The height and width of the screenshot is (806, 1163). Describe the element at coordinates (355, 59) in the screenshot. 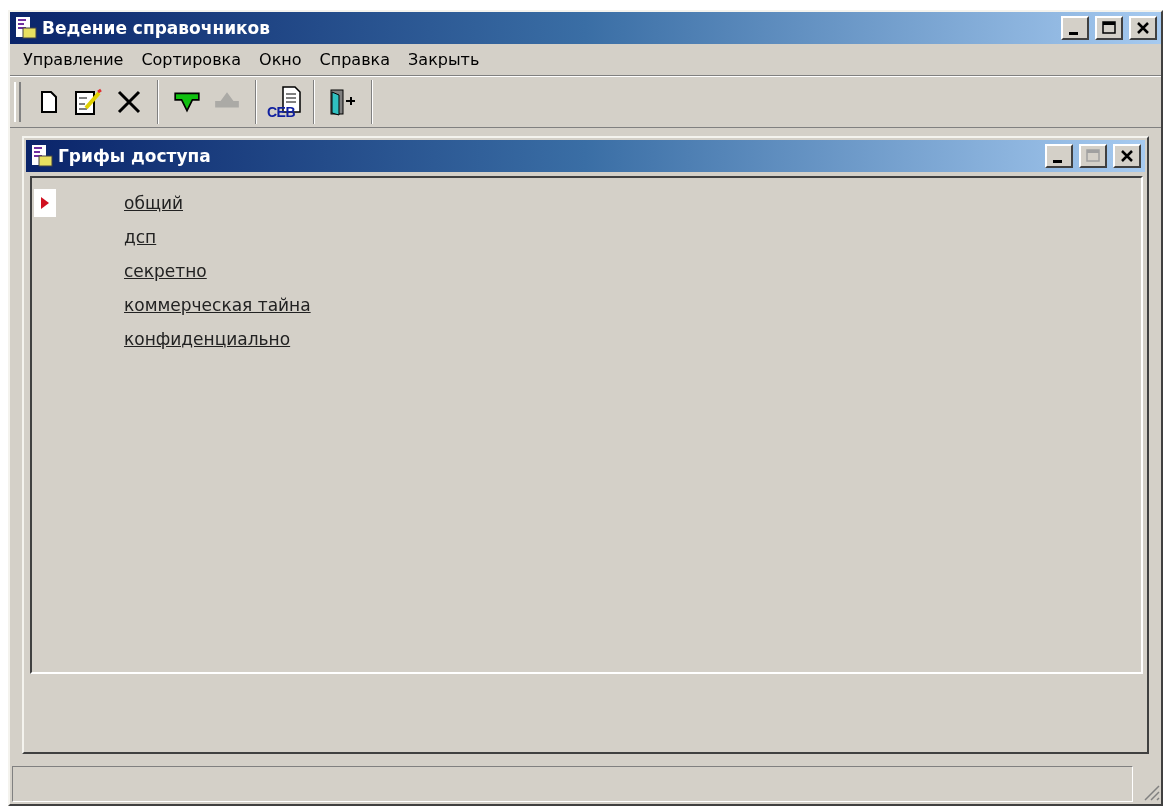

I see `menu-item: Справка` at that location.